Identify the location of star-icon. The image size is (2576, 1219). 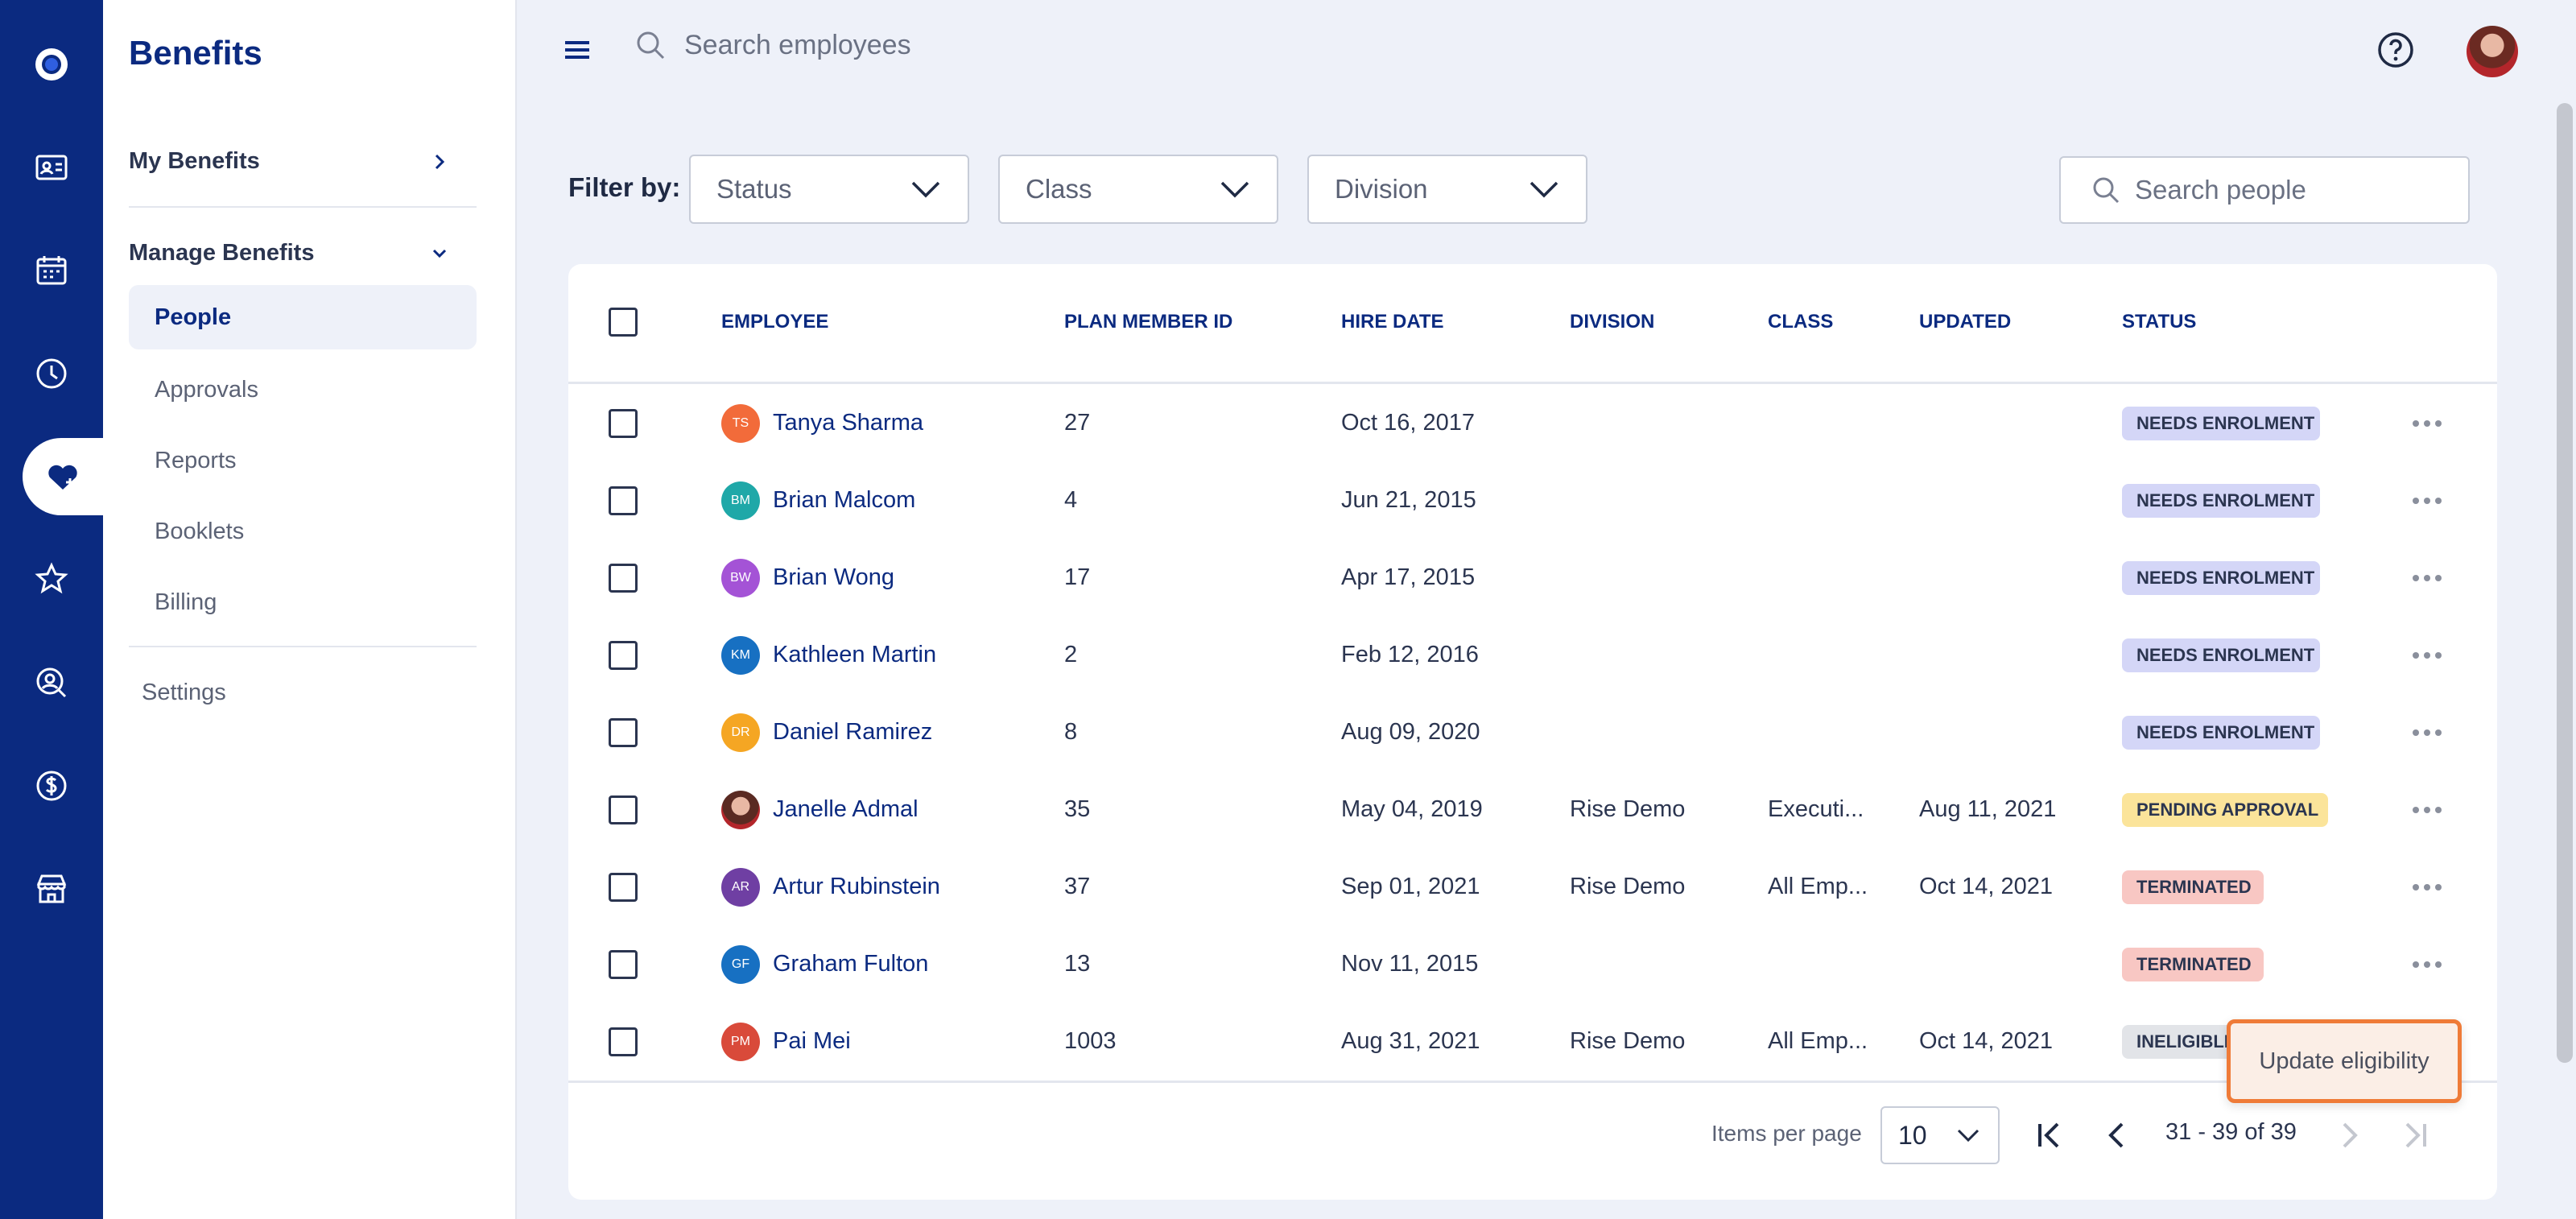
(51, 580).